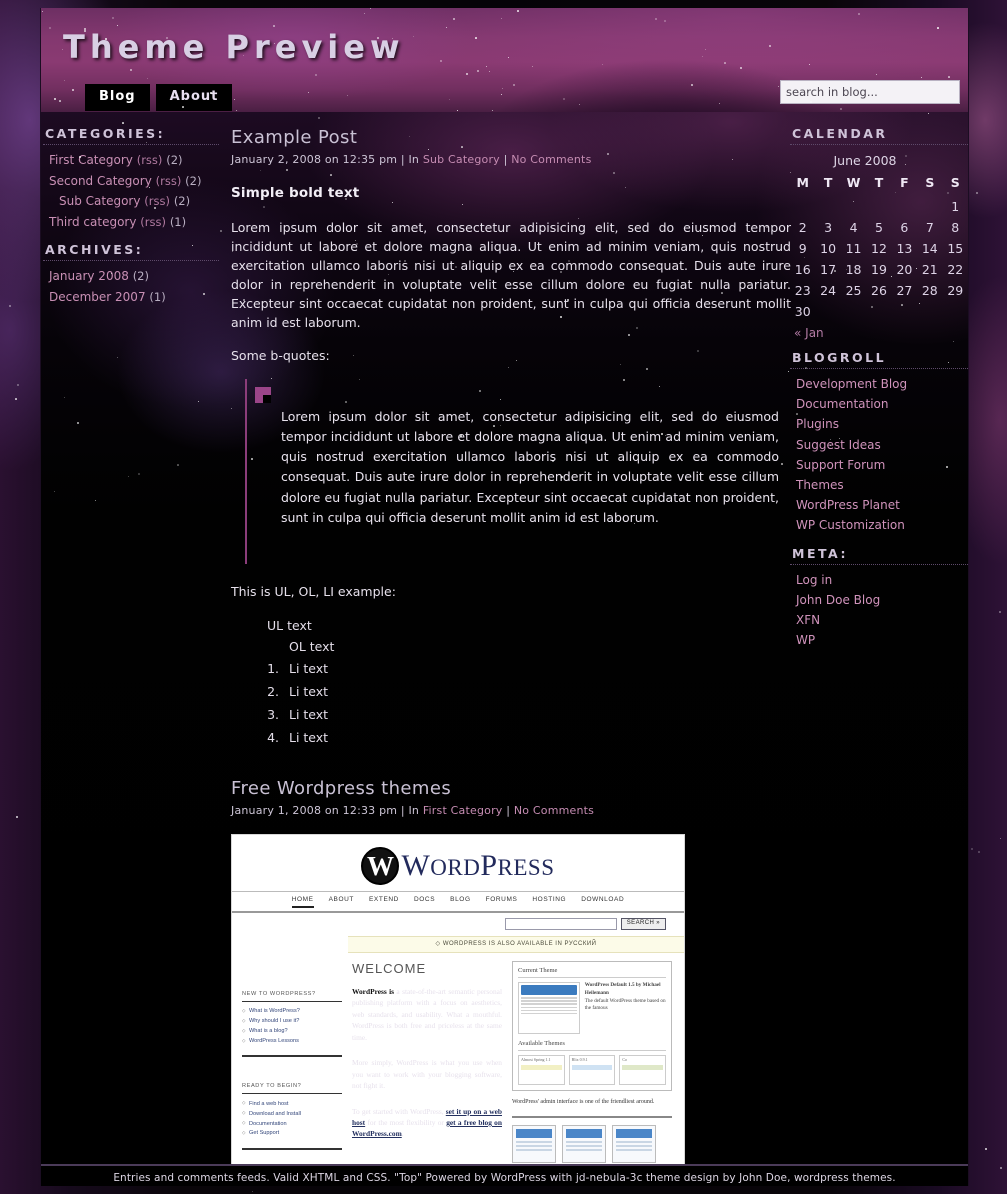 The image size is (1007, 1194). I want to click on list-item: Second Category (rss) (2), so click(131, 181).